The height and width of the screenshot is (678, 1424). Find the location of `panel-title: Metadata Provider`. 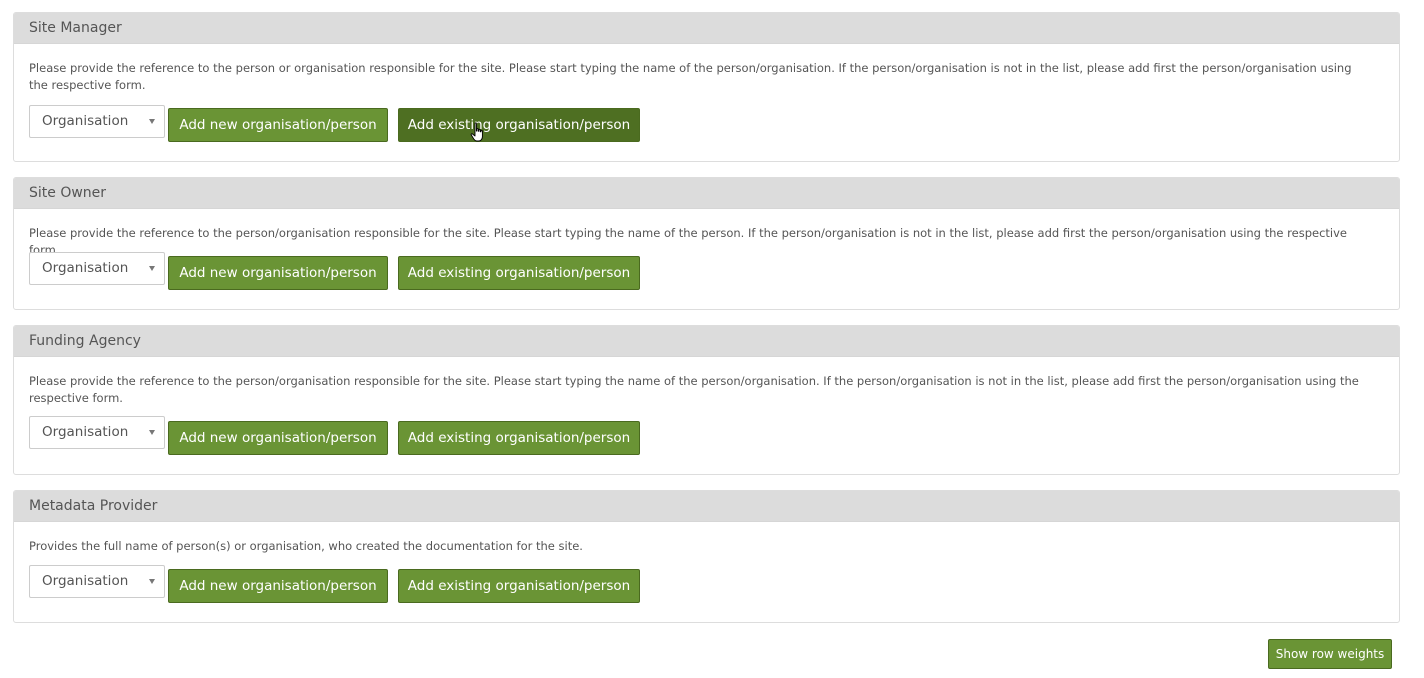

panel-title: Metadata Provider is located at coordinates (706, 506).